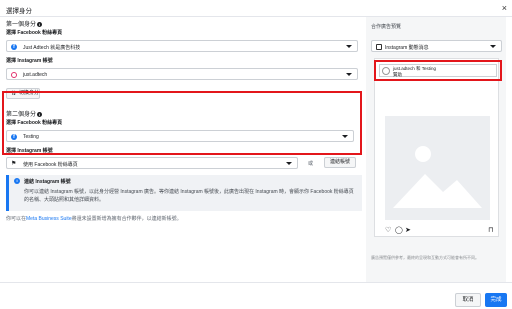 Image resolution: width=512 pixels, height=309 pixels. What do you see at coordinates (182, 74) in the screenshot?
I see `first-ig-account-select: just.adtech` at bounding box center [182, 74].